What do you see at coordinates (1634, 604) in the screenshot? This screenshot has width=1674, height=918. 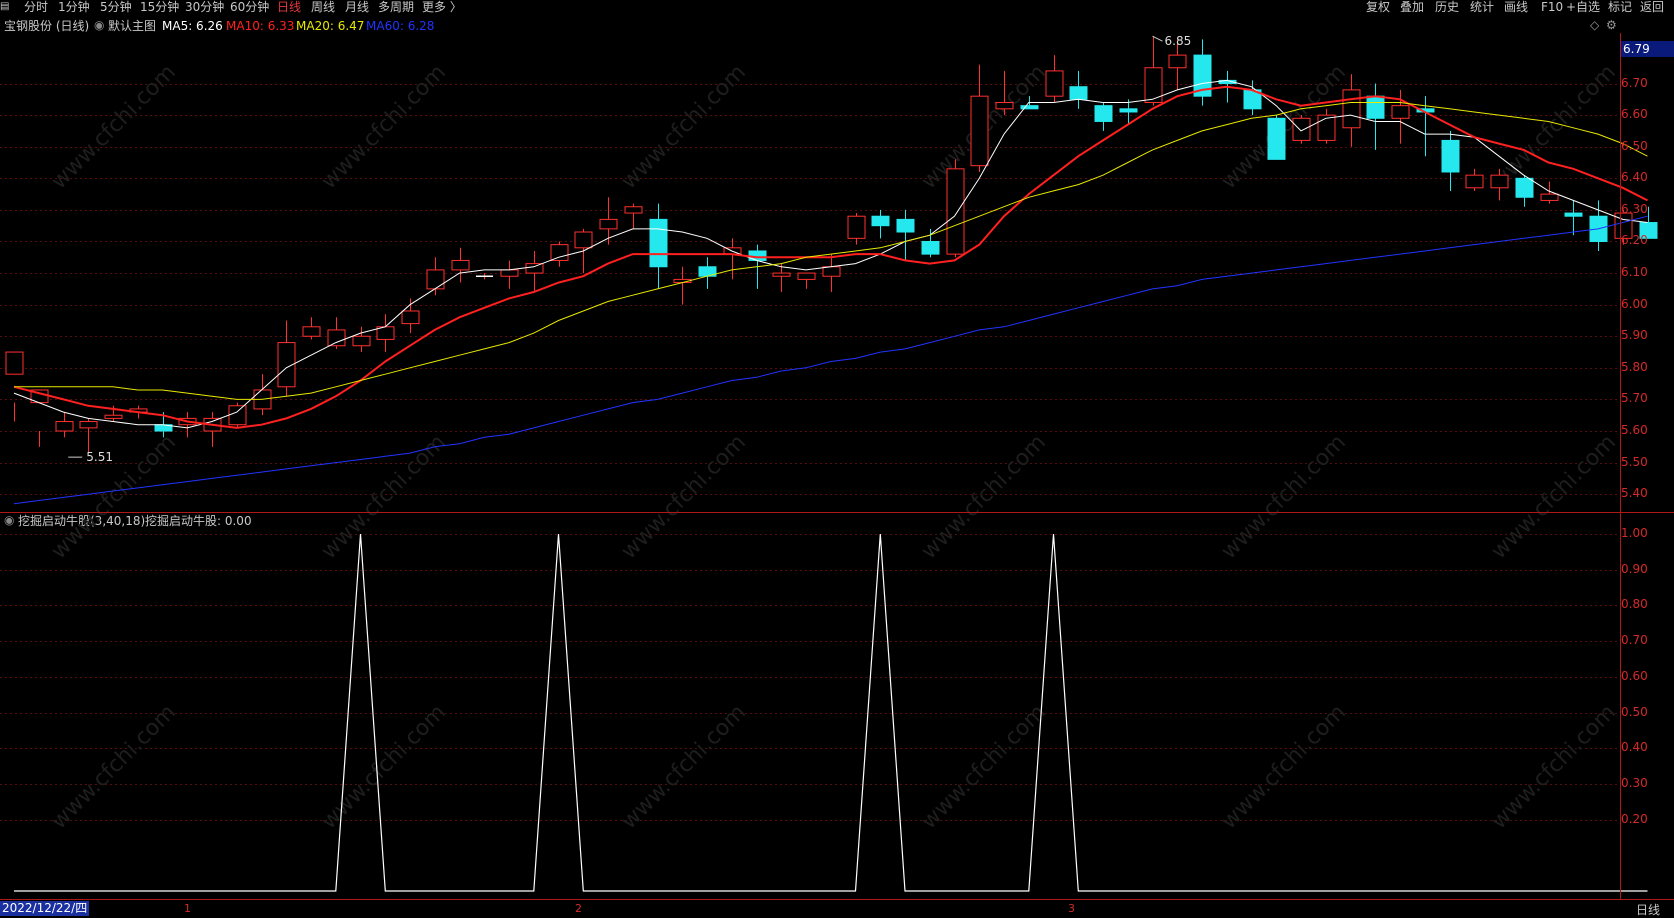 I see `sub-y-tick-label: 0.80` at bounding box center [1634, 604].